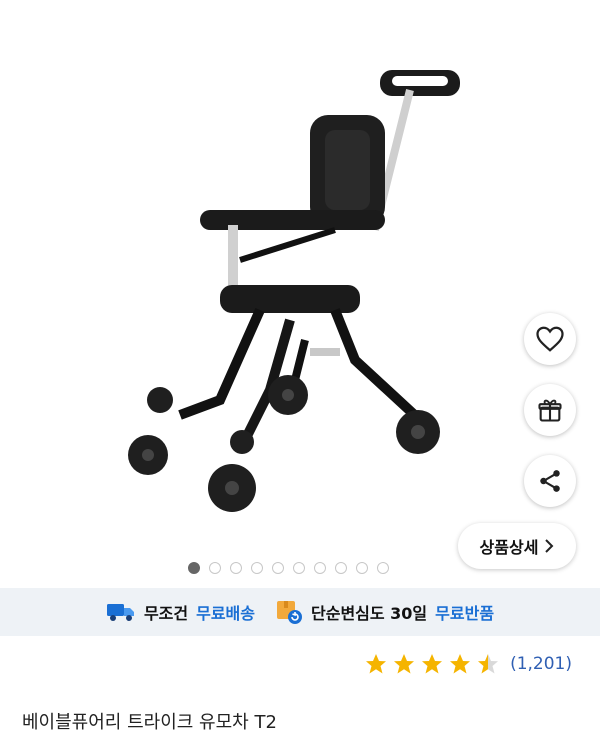 The width and height of the screenshot is (600, 753). I want to click on wishlist-button, so click(550, 339).